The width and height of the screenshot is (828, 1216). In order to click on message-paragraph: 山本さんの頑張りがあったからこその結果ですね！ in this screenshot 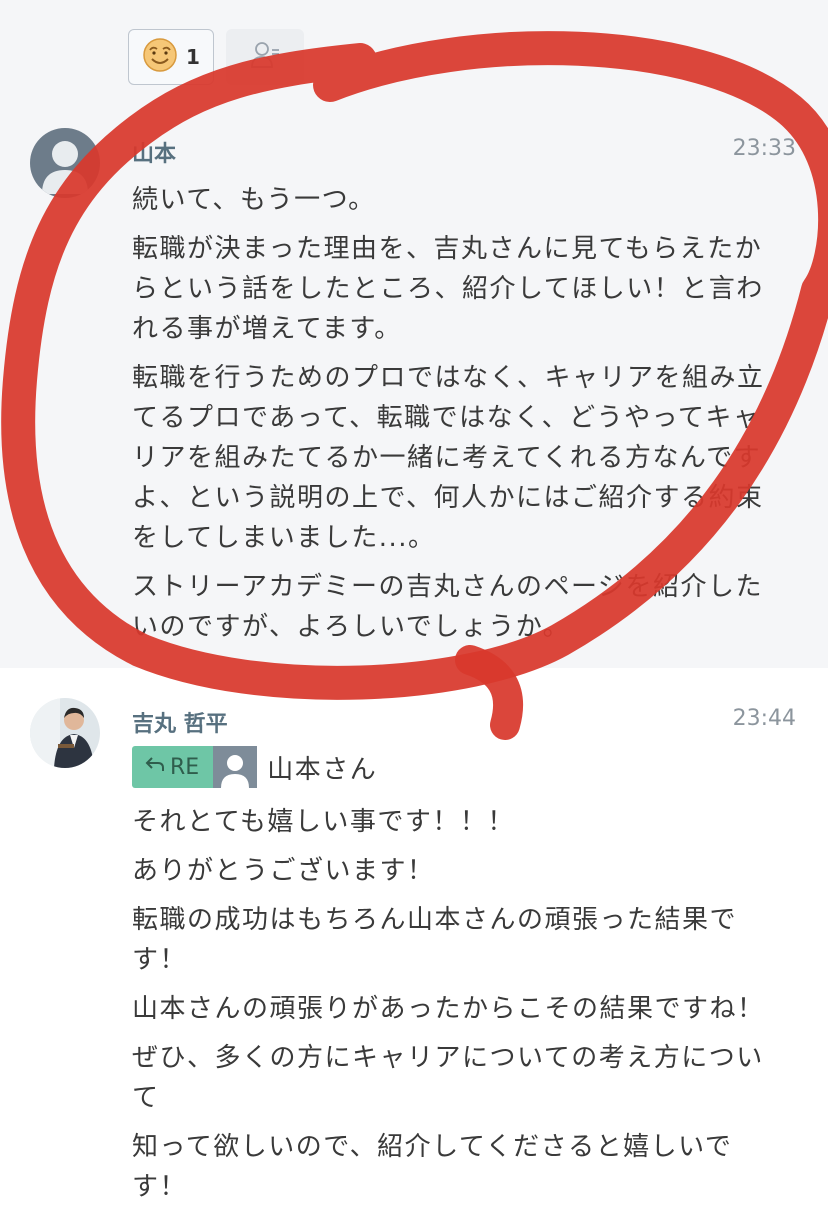, I will do `click(448, 1009)`.